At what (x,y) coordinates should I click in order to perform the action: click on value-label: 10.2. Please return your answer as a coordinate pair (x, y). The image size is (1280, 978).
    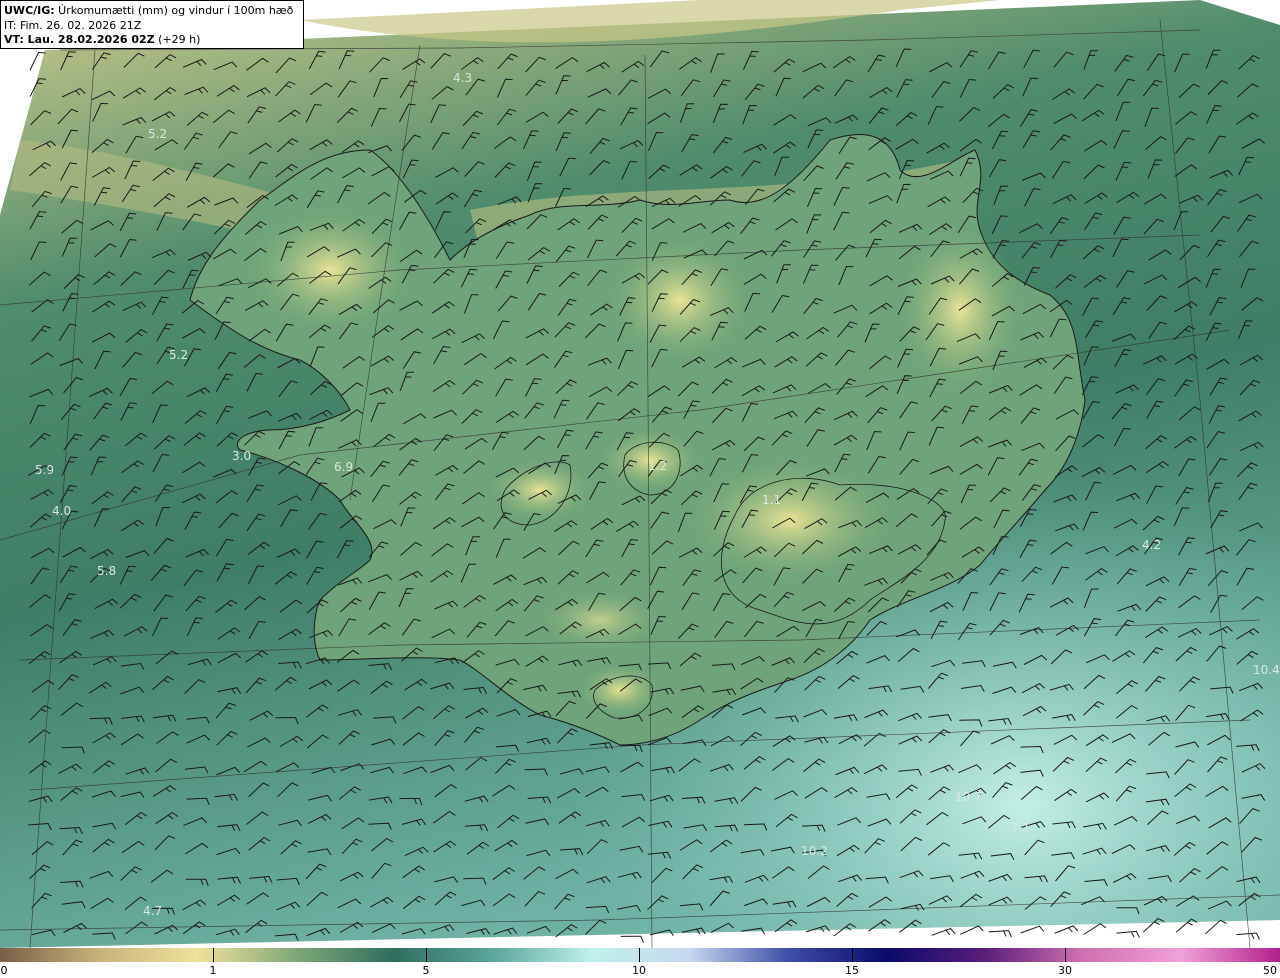
    Looking at the image, I should click on (814, 851).